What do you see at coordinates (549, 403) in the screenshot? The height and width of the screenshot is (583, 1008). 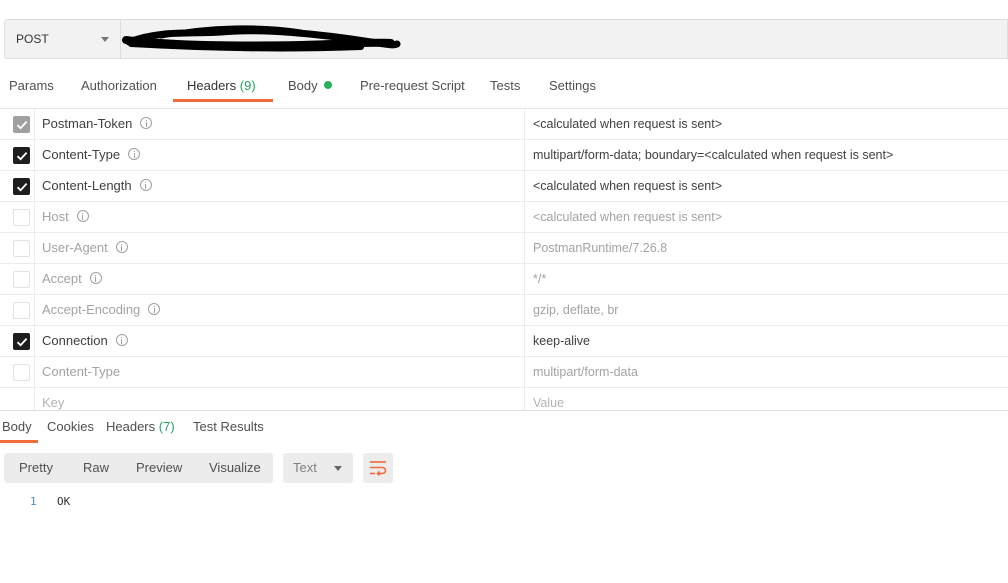 I see `value-placeholder: Value` at bounding box center [549, 403].